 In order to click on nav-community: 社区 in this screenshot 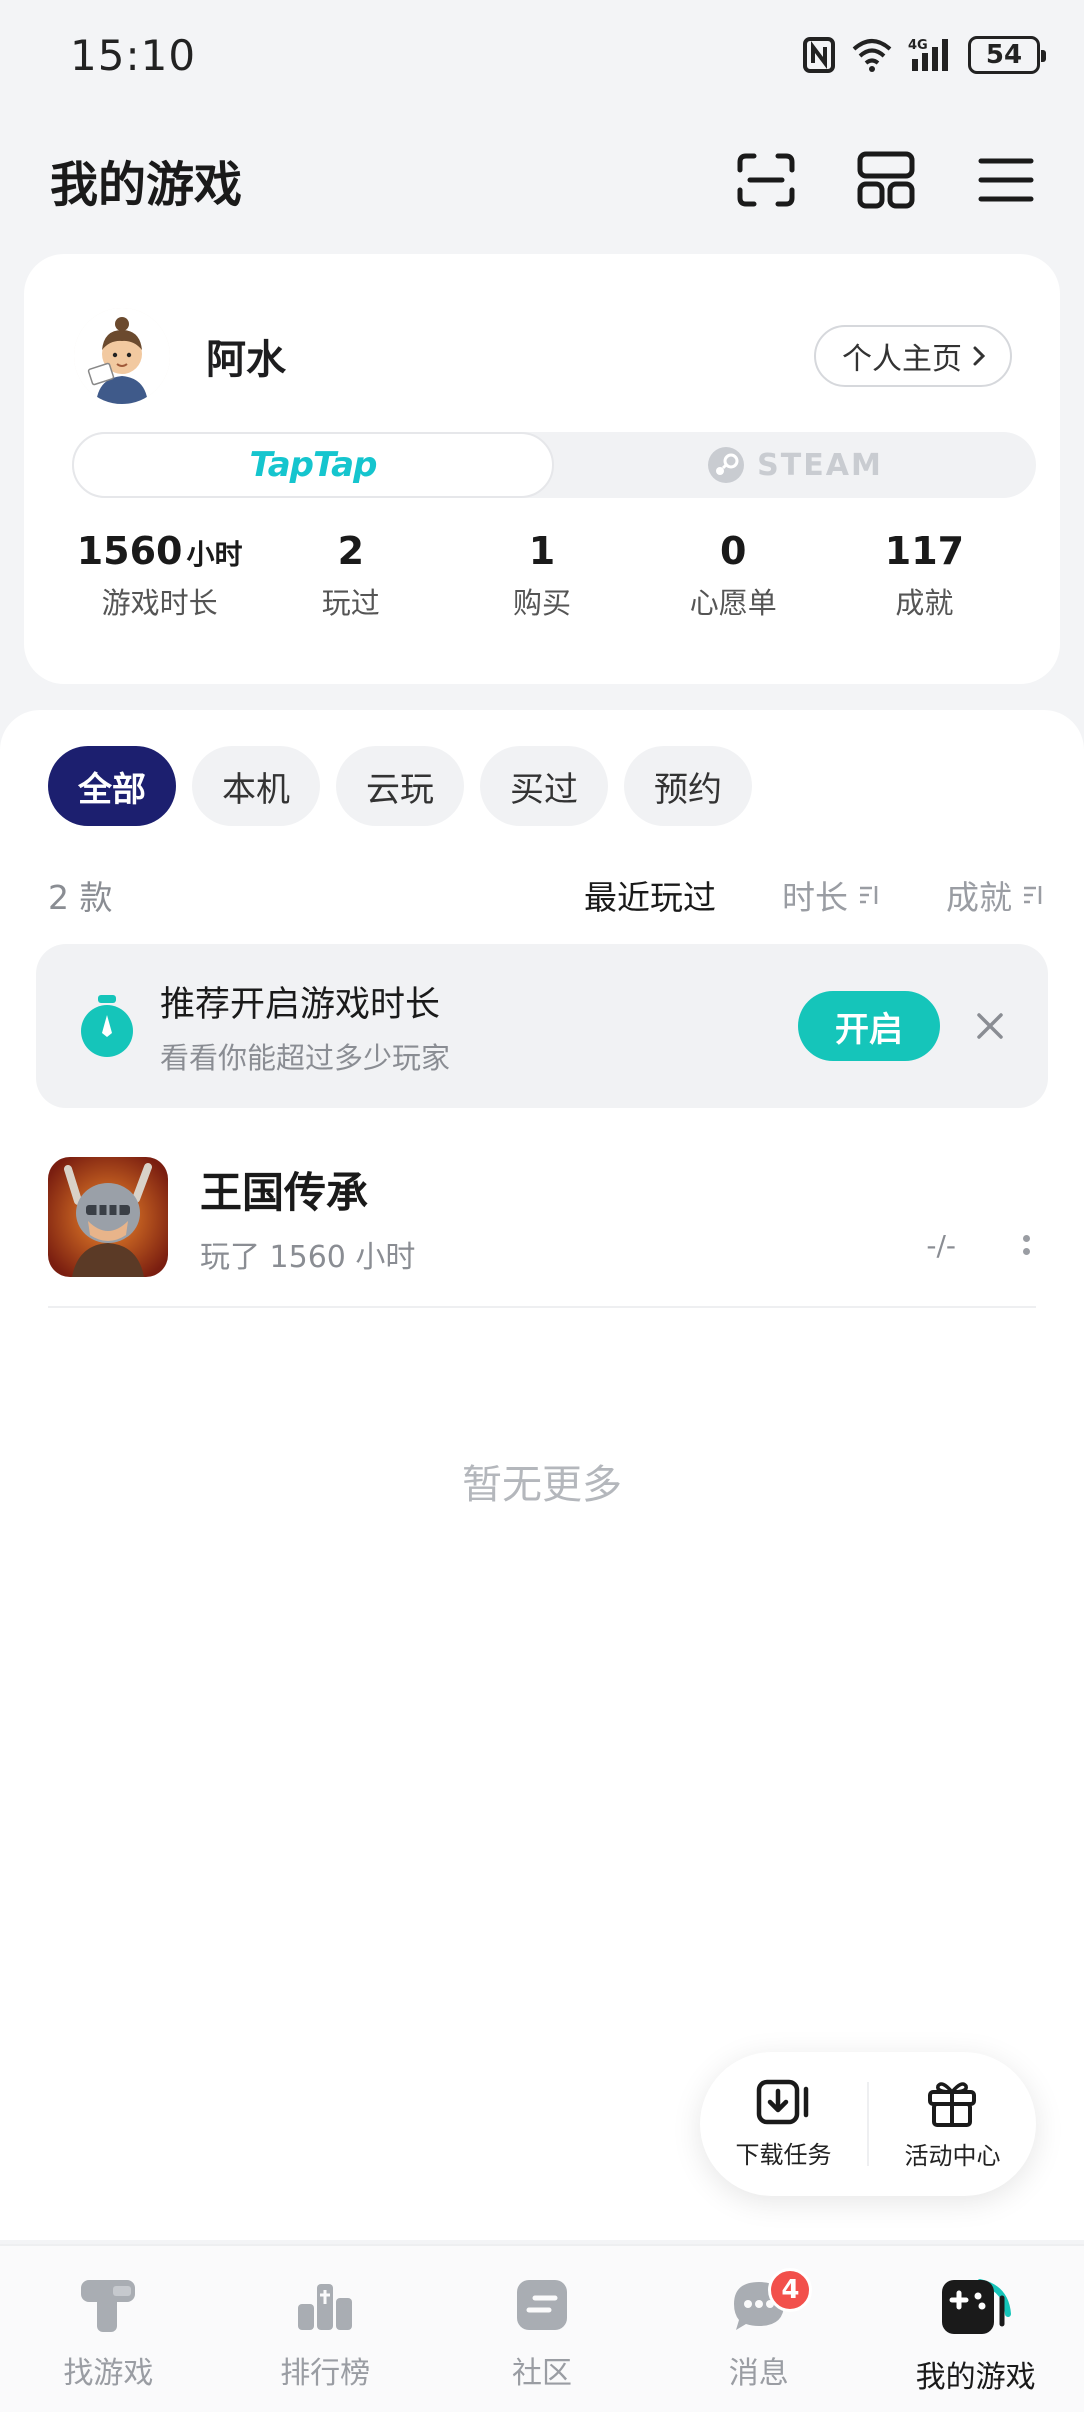, I will do `click(542, 2329)`.